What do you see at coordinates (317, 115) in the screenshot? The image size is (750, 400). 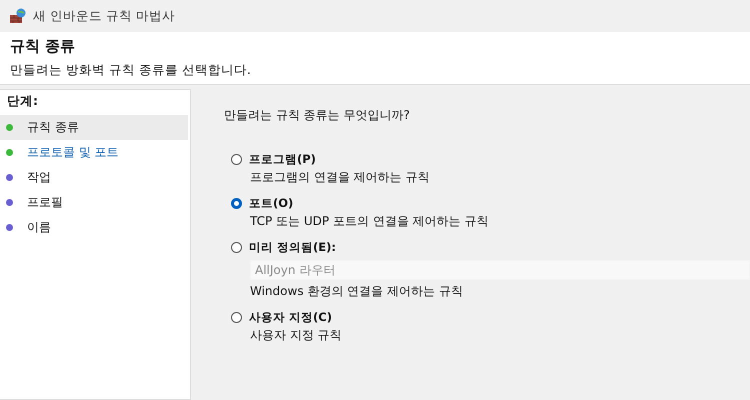 I see `question-text: 만들려는 규칙 종류는 무엇입니까?` at bounding box center [317, 115].